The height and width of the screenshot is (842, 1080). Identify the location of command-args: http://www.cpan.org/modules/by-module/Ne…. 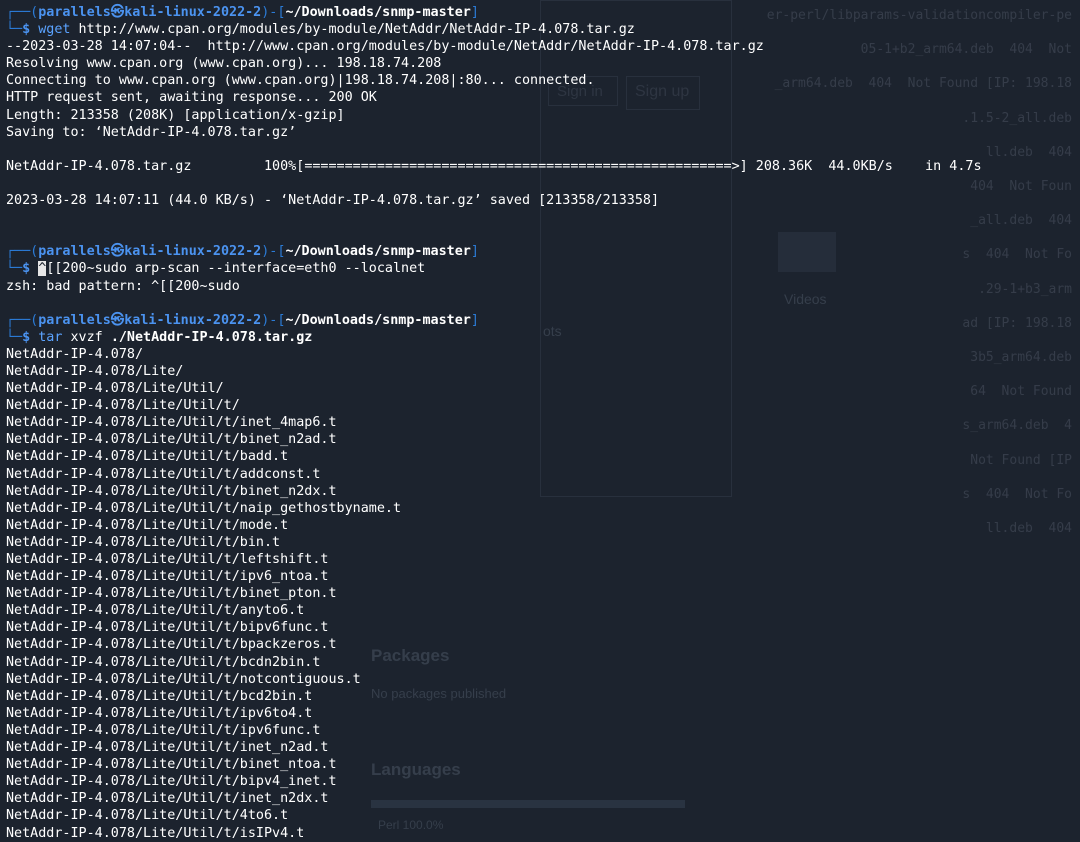
(352, 30).